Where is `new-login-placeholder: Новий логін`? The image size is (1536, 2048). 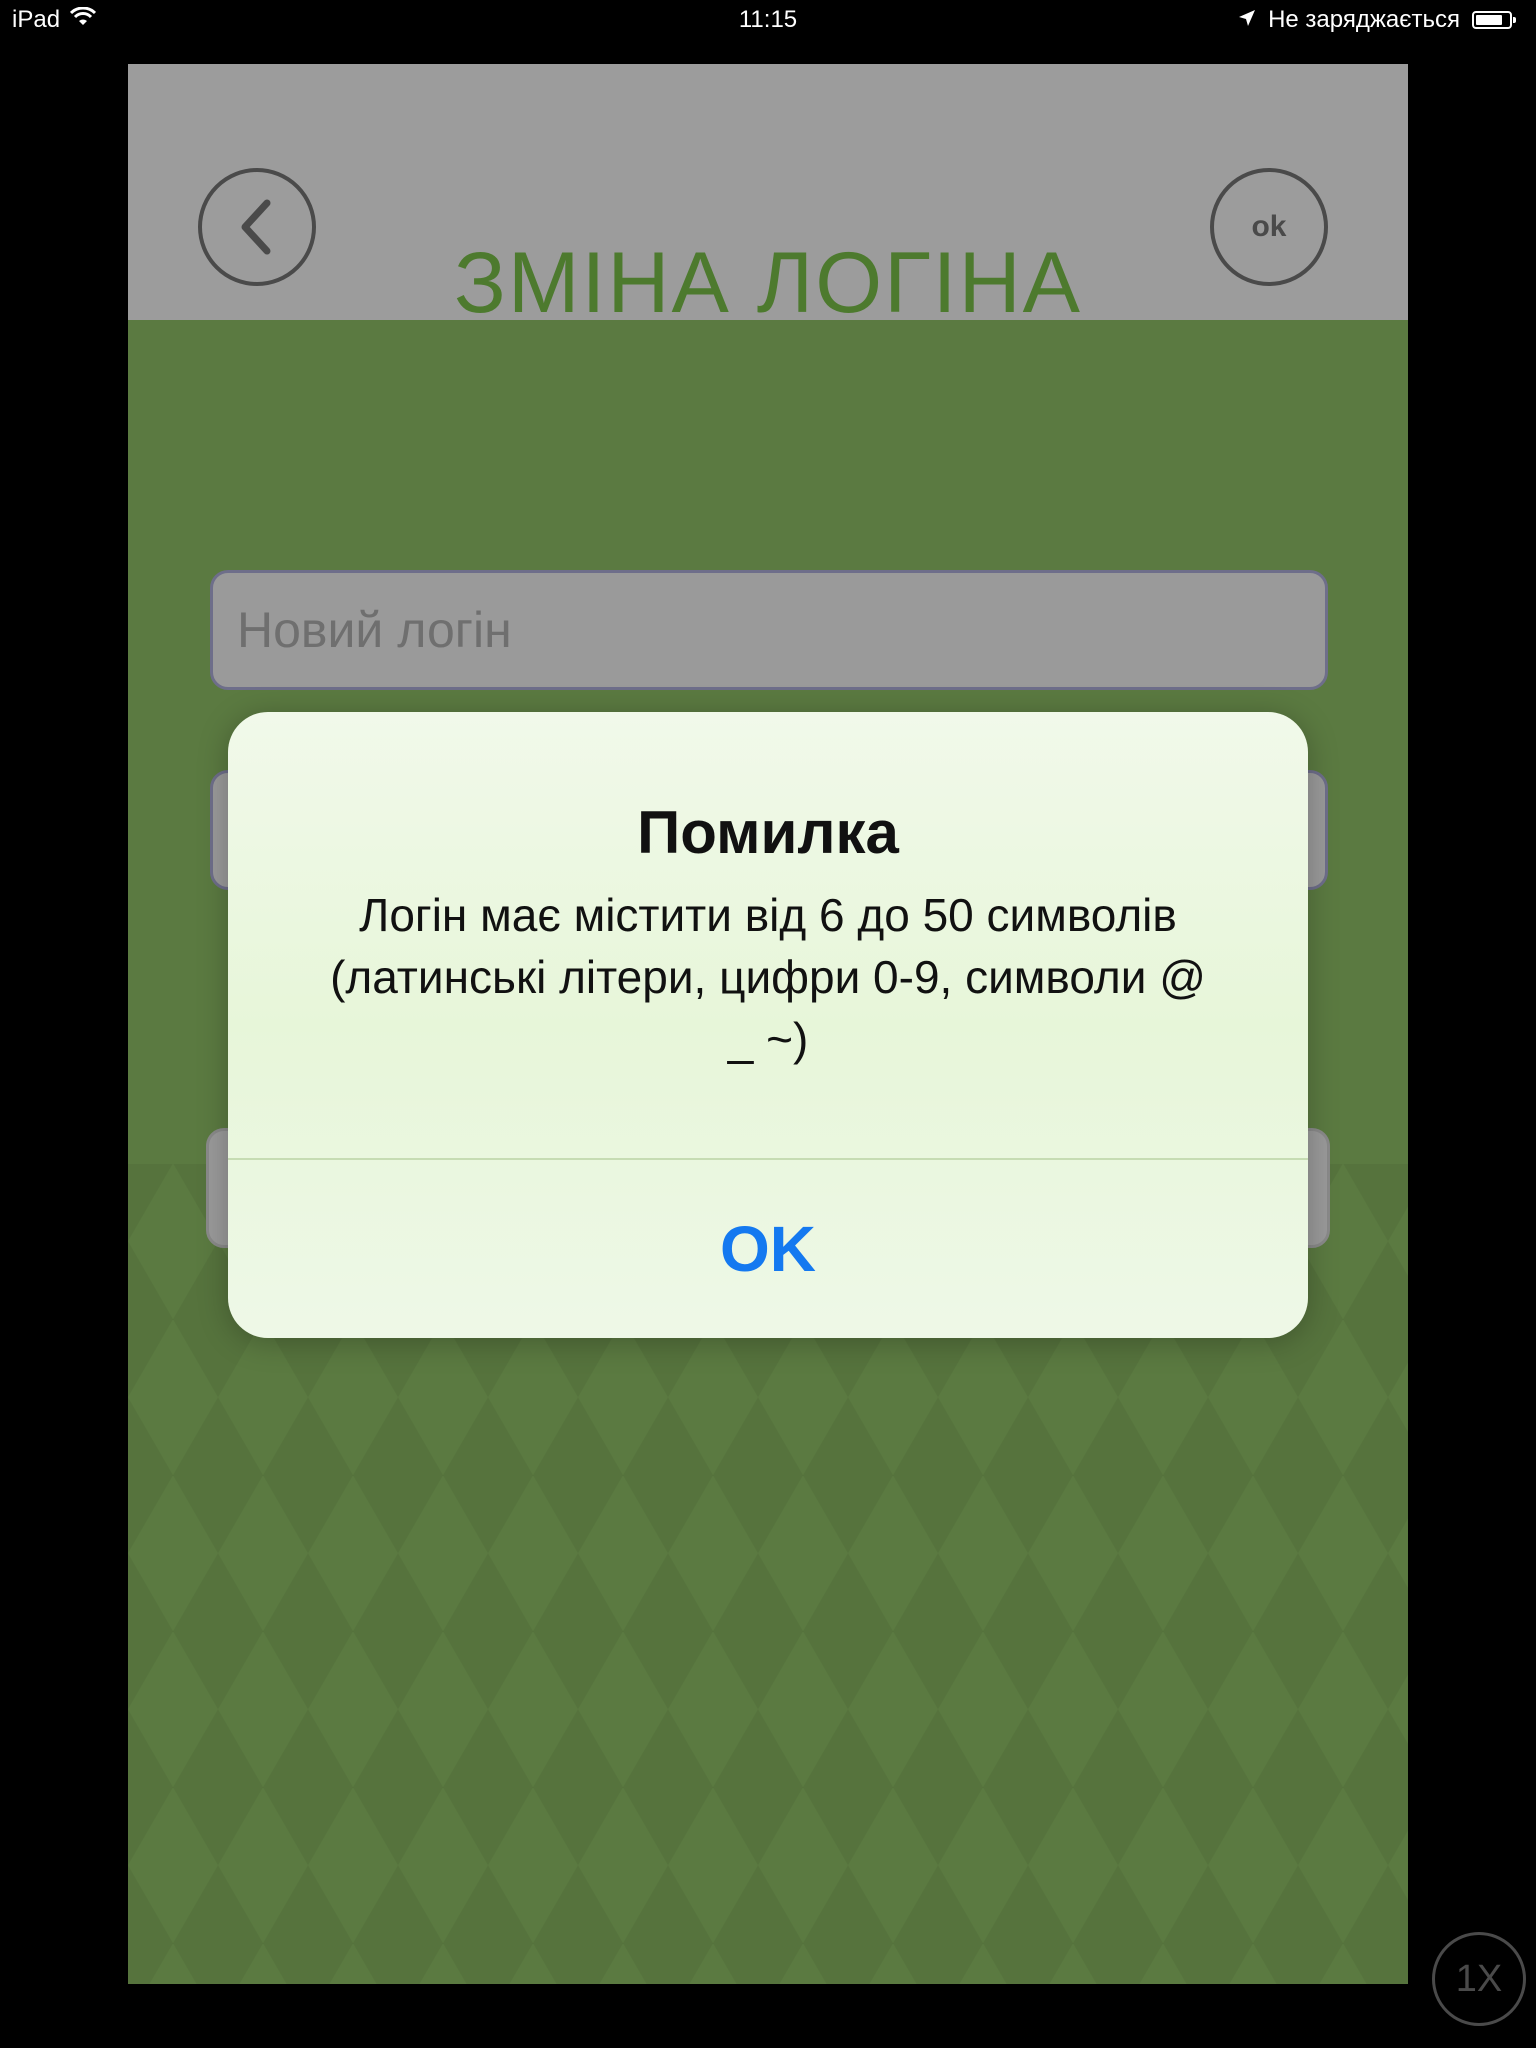 new-login-placeholder: Новий логін is located at coordinates (374, 630).